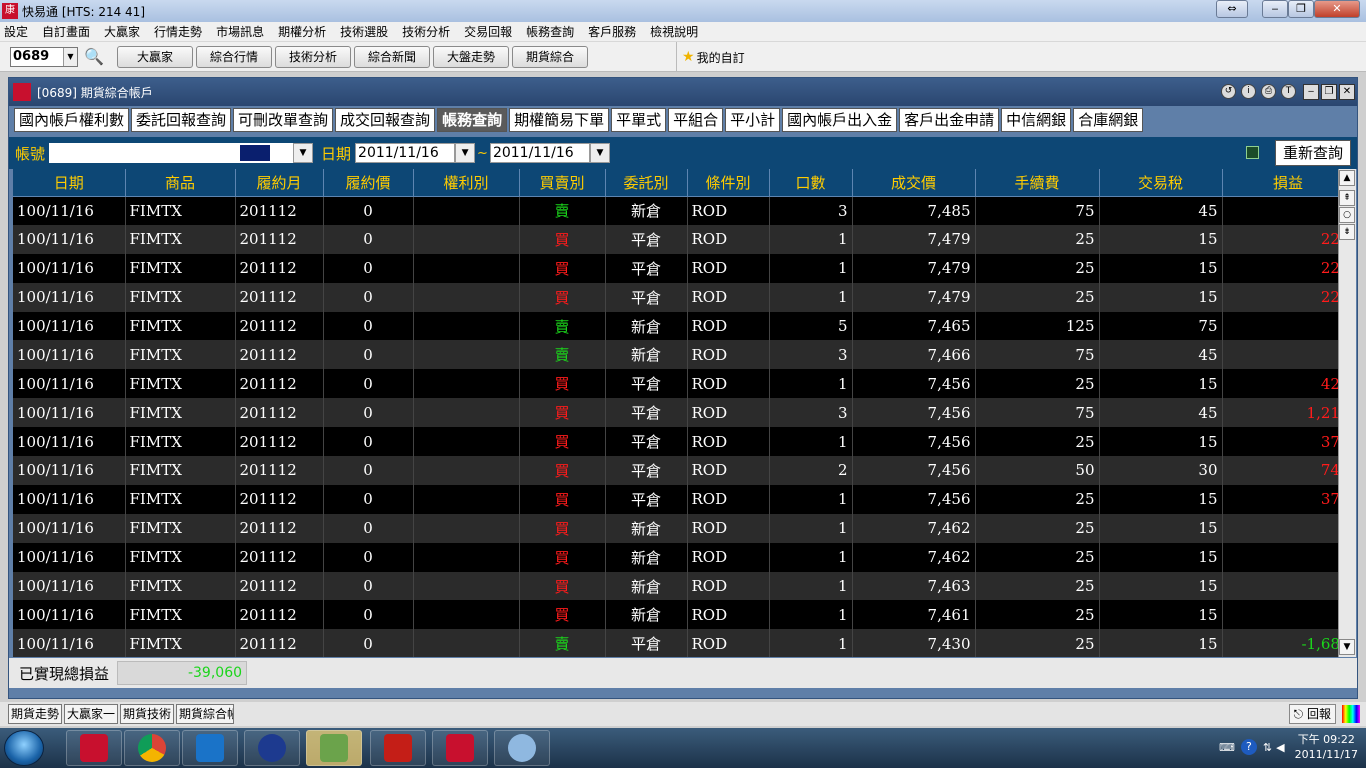 Image resolution: width=1366 pixels, height=768 pixels. What do you see at coordinates (710, 57) in the screenshot?
I see `favorites: ★ 我的自訂` at bounding box center [710, 57].